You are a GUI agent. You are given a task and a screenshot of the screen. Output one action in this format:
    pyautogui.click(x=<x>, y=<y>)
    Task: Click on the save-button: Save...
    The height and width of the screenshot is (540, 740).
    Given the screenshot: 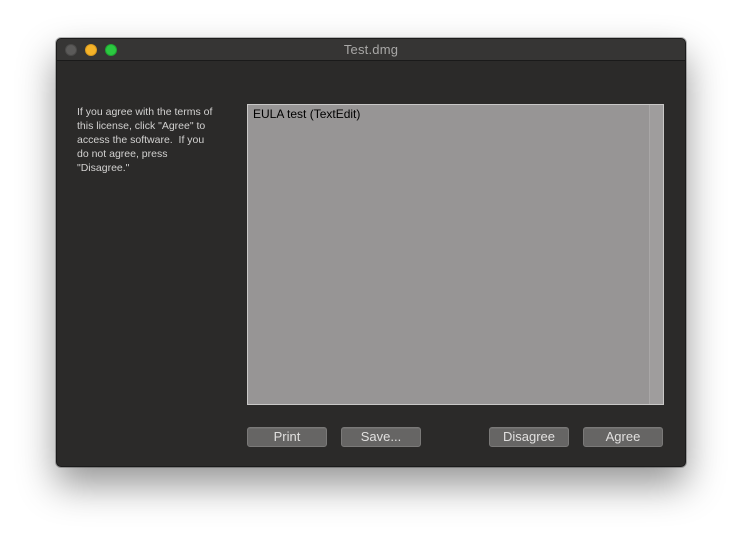 What is the action you would take?
    pyautogui.click(x=381, y=437)
    